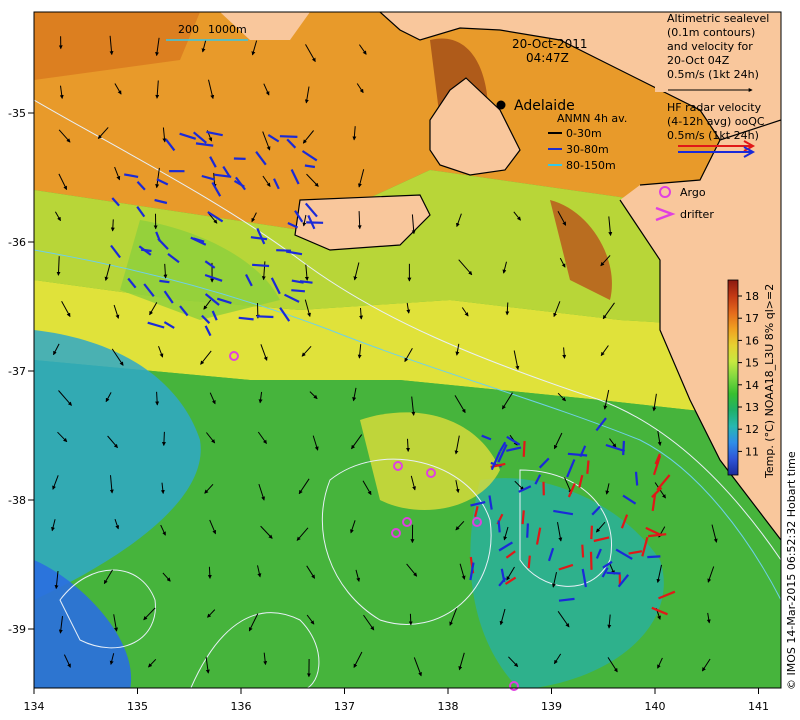 This screenshot has width=800, height=720. Describe the element at coordinates (551, 706) in the screenshot. I see `x-tick-label: 139` at that location.